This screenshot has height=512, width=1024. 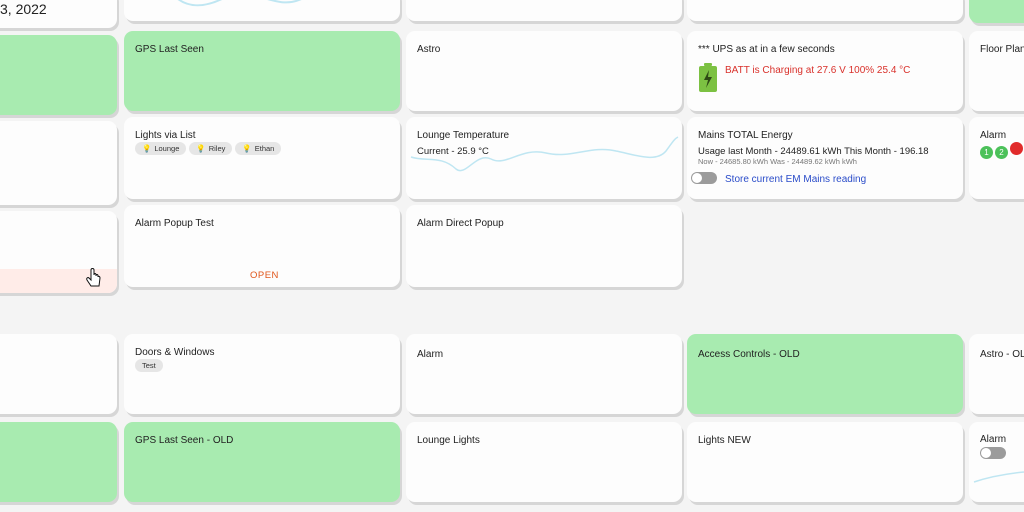 What do you see at coordinates (745, 135) in the screenshot?
I see `tile-title: Mains TOTAL Energy` at bounding box center [745, 135].